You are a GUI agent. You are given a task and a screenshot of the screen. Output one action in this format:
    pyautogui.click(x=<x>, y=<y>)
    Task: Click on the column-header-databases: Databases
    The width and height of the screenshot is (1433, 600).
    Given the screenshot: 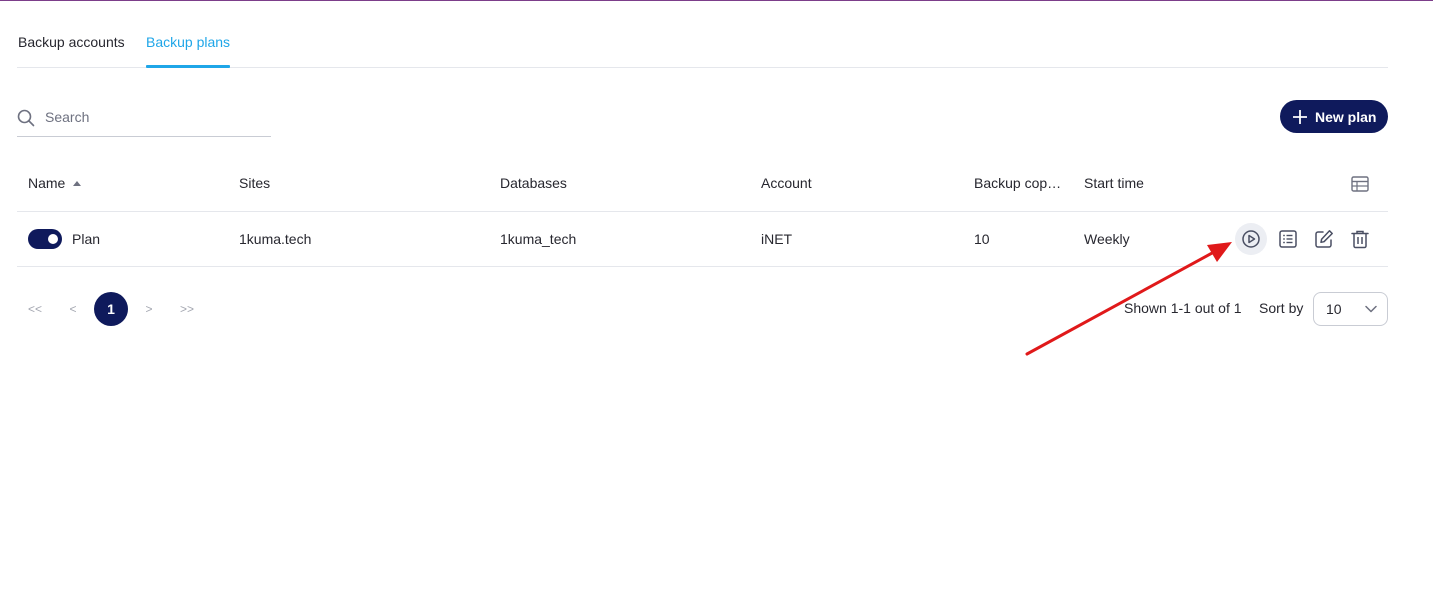 What is the action you would take?
    pyautogui.click(x=533, y=183)
    